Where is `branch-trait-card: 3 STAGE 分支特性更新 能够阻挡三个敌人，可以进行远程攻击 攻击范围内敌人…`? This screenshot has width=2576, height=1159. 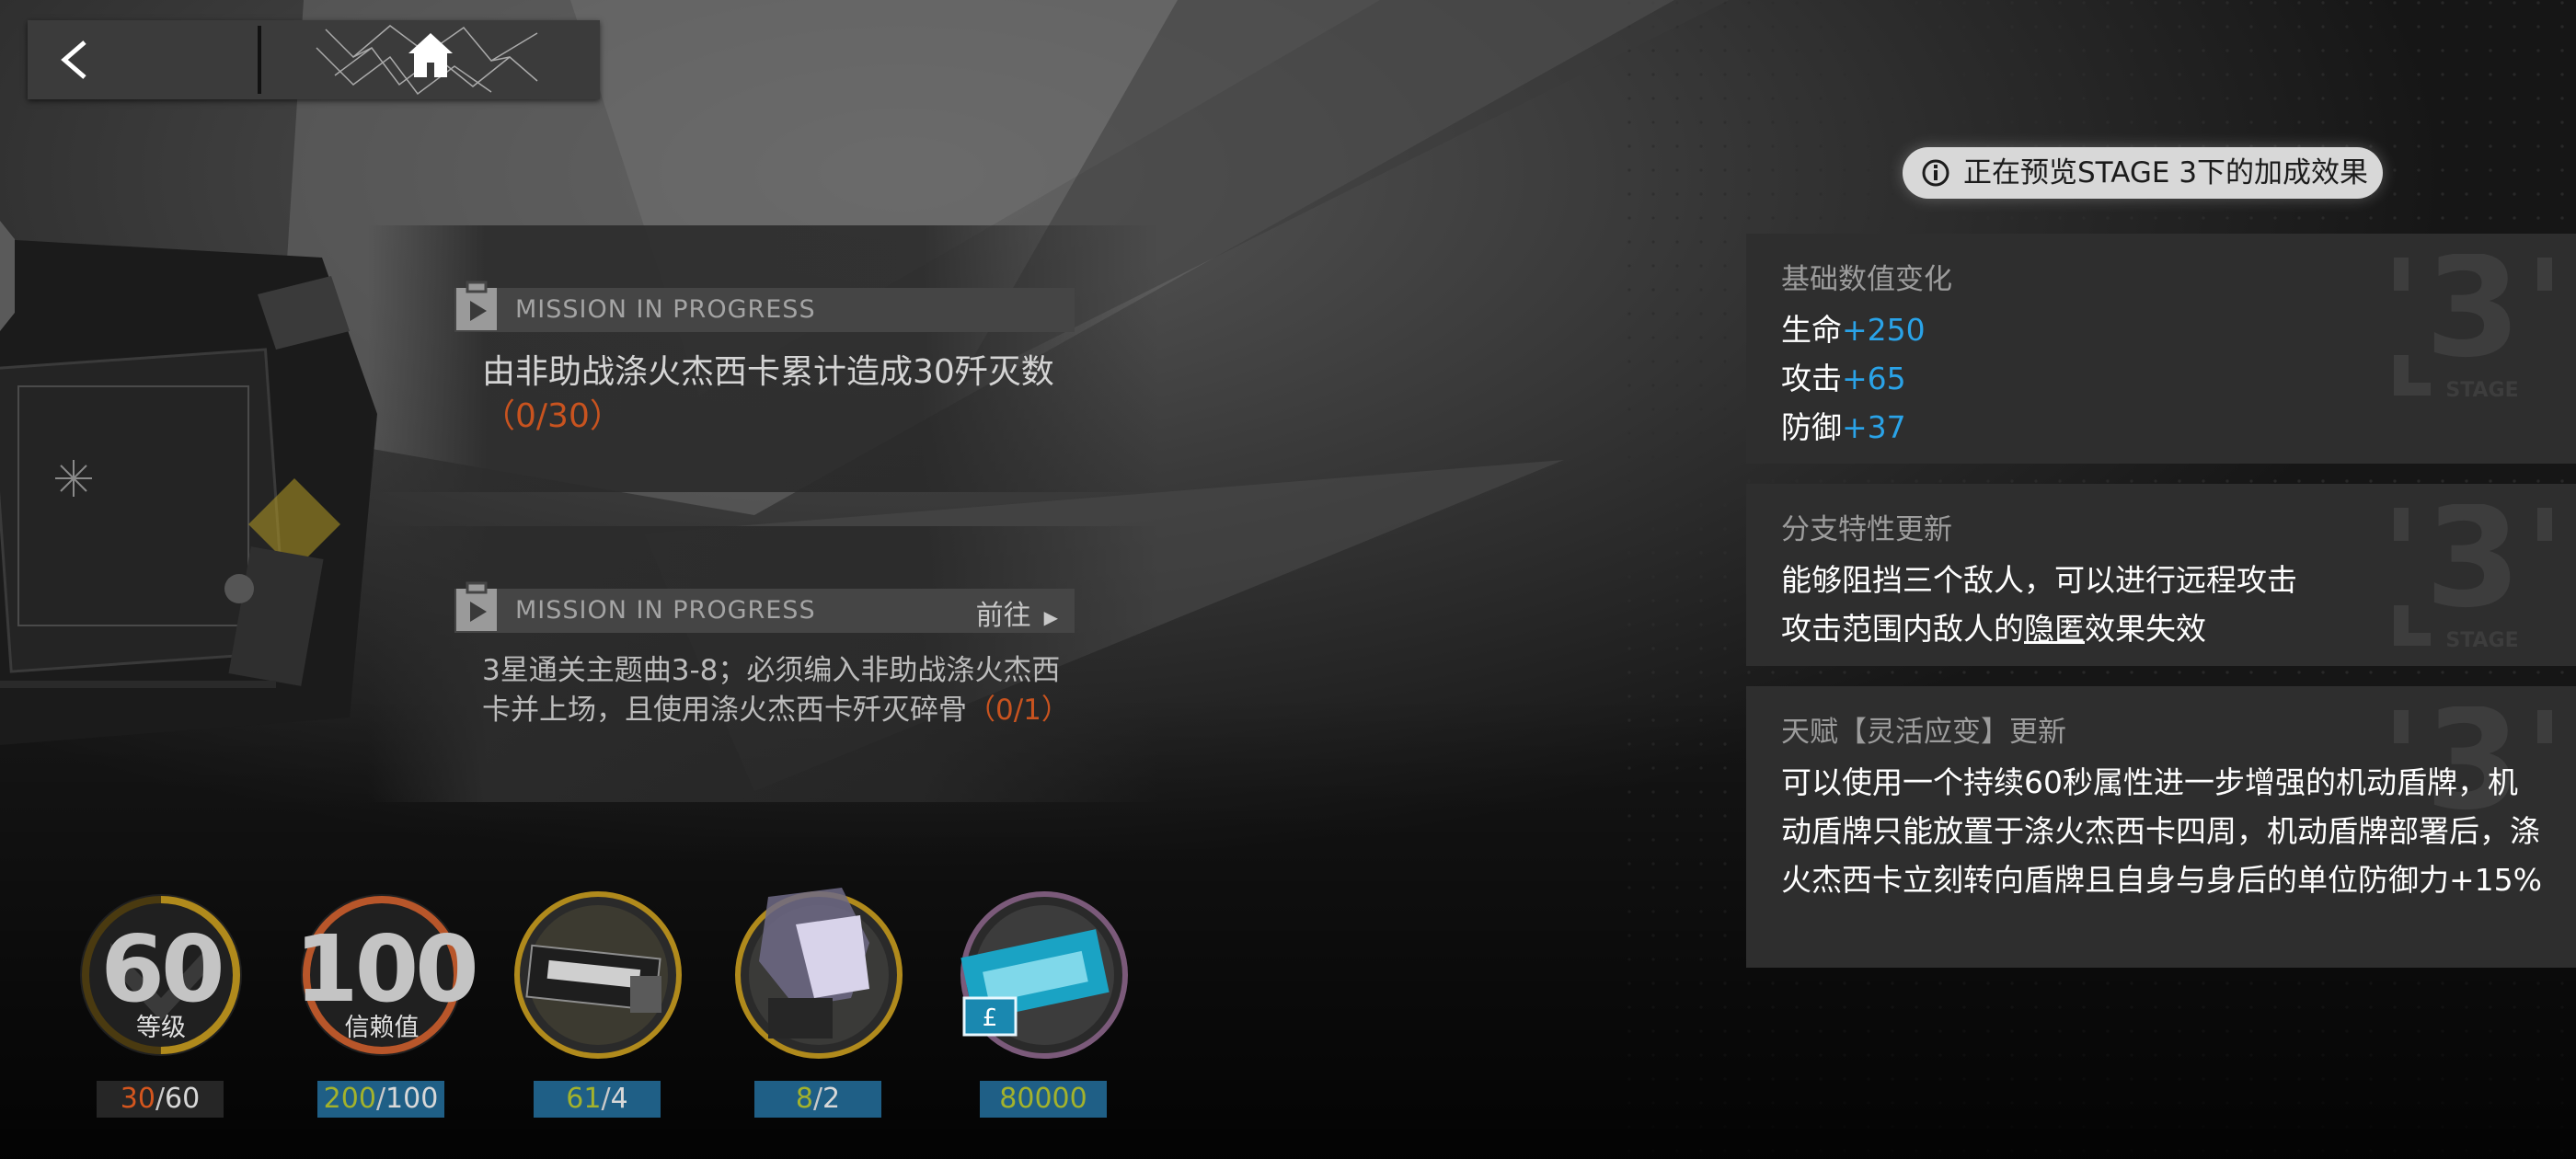 branch-trait-card: 3 STAGE 分支特性更新 能够阻挡三个敌人，可以进行远程攻击 攻击范围内敌人… is located at coordinates (2161, 575).